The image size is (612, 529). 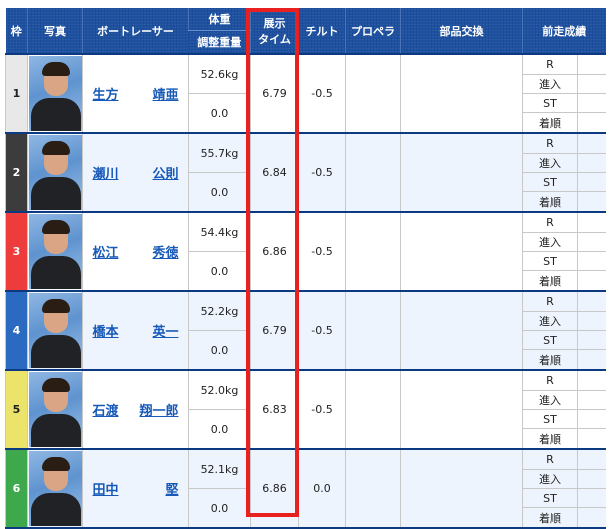 I want to click on racer-row: 5 石渡 翔一郎 52.0kg 6.83 -0.5 R, so click(x=305, y=409).